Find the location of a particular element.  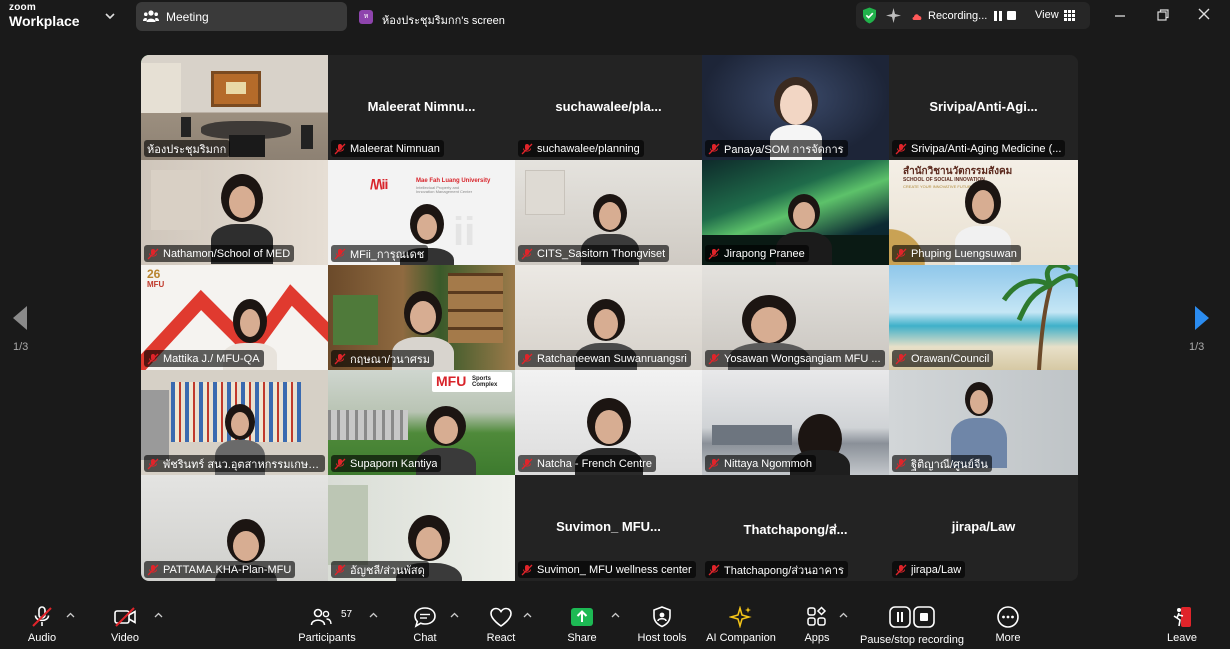

next-page-icon is located at coordinates (1202, 318).